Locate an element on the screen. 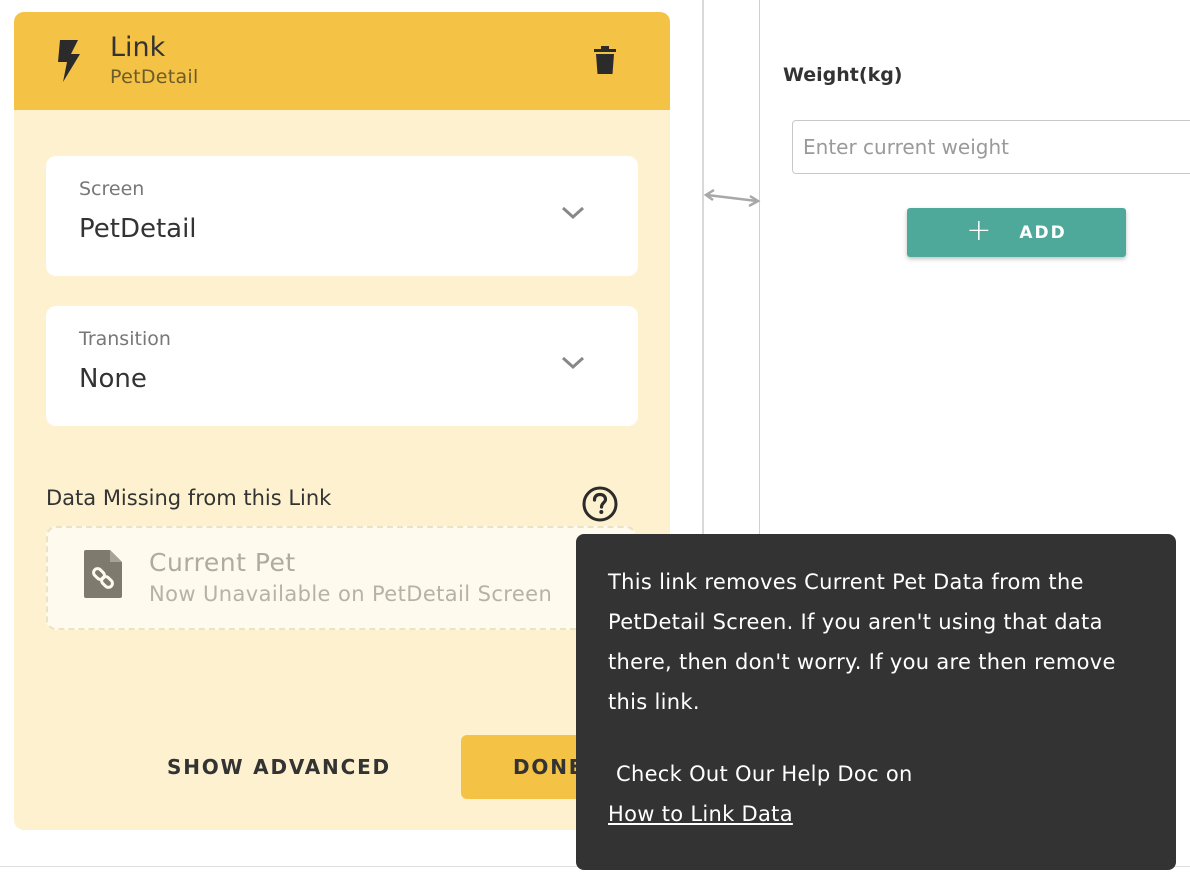 The width and height of the screenshot is (1190, 874). missing-item-description: Now Unavailable on PetDetail Screen is located at coordinates (351, 594).